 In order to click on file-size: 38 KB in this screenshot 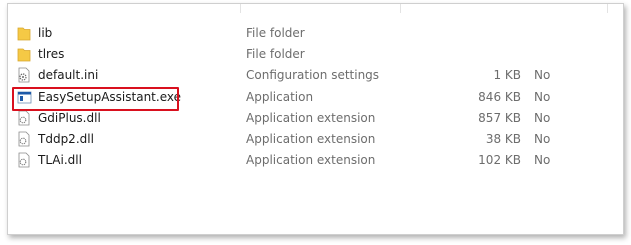, I will do `click(503, 139)`.